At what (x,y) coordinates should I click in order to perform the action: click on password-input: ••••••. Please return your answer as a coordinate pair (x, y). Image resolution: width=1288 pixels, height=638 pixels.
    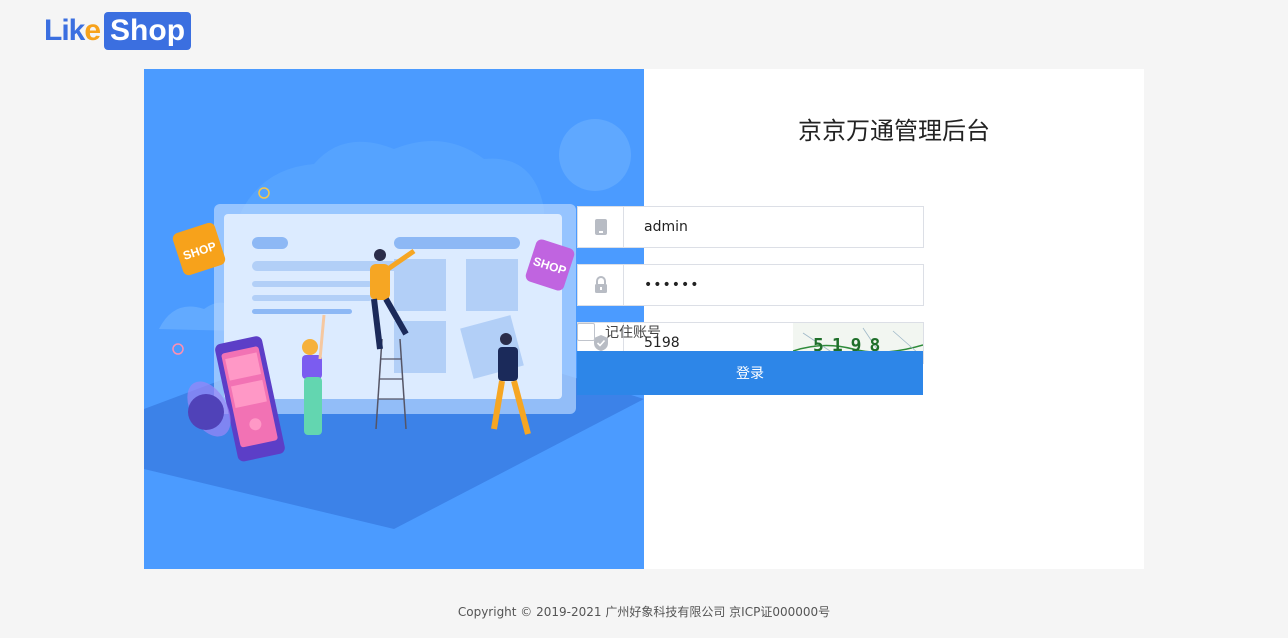
    Looking at the image, I should click on (773, 285).